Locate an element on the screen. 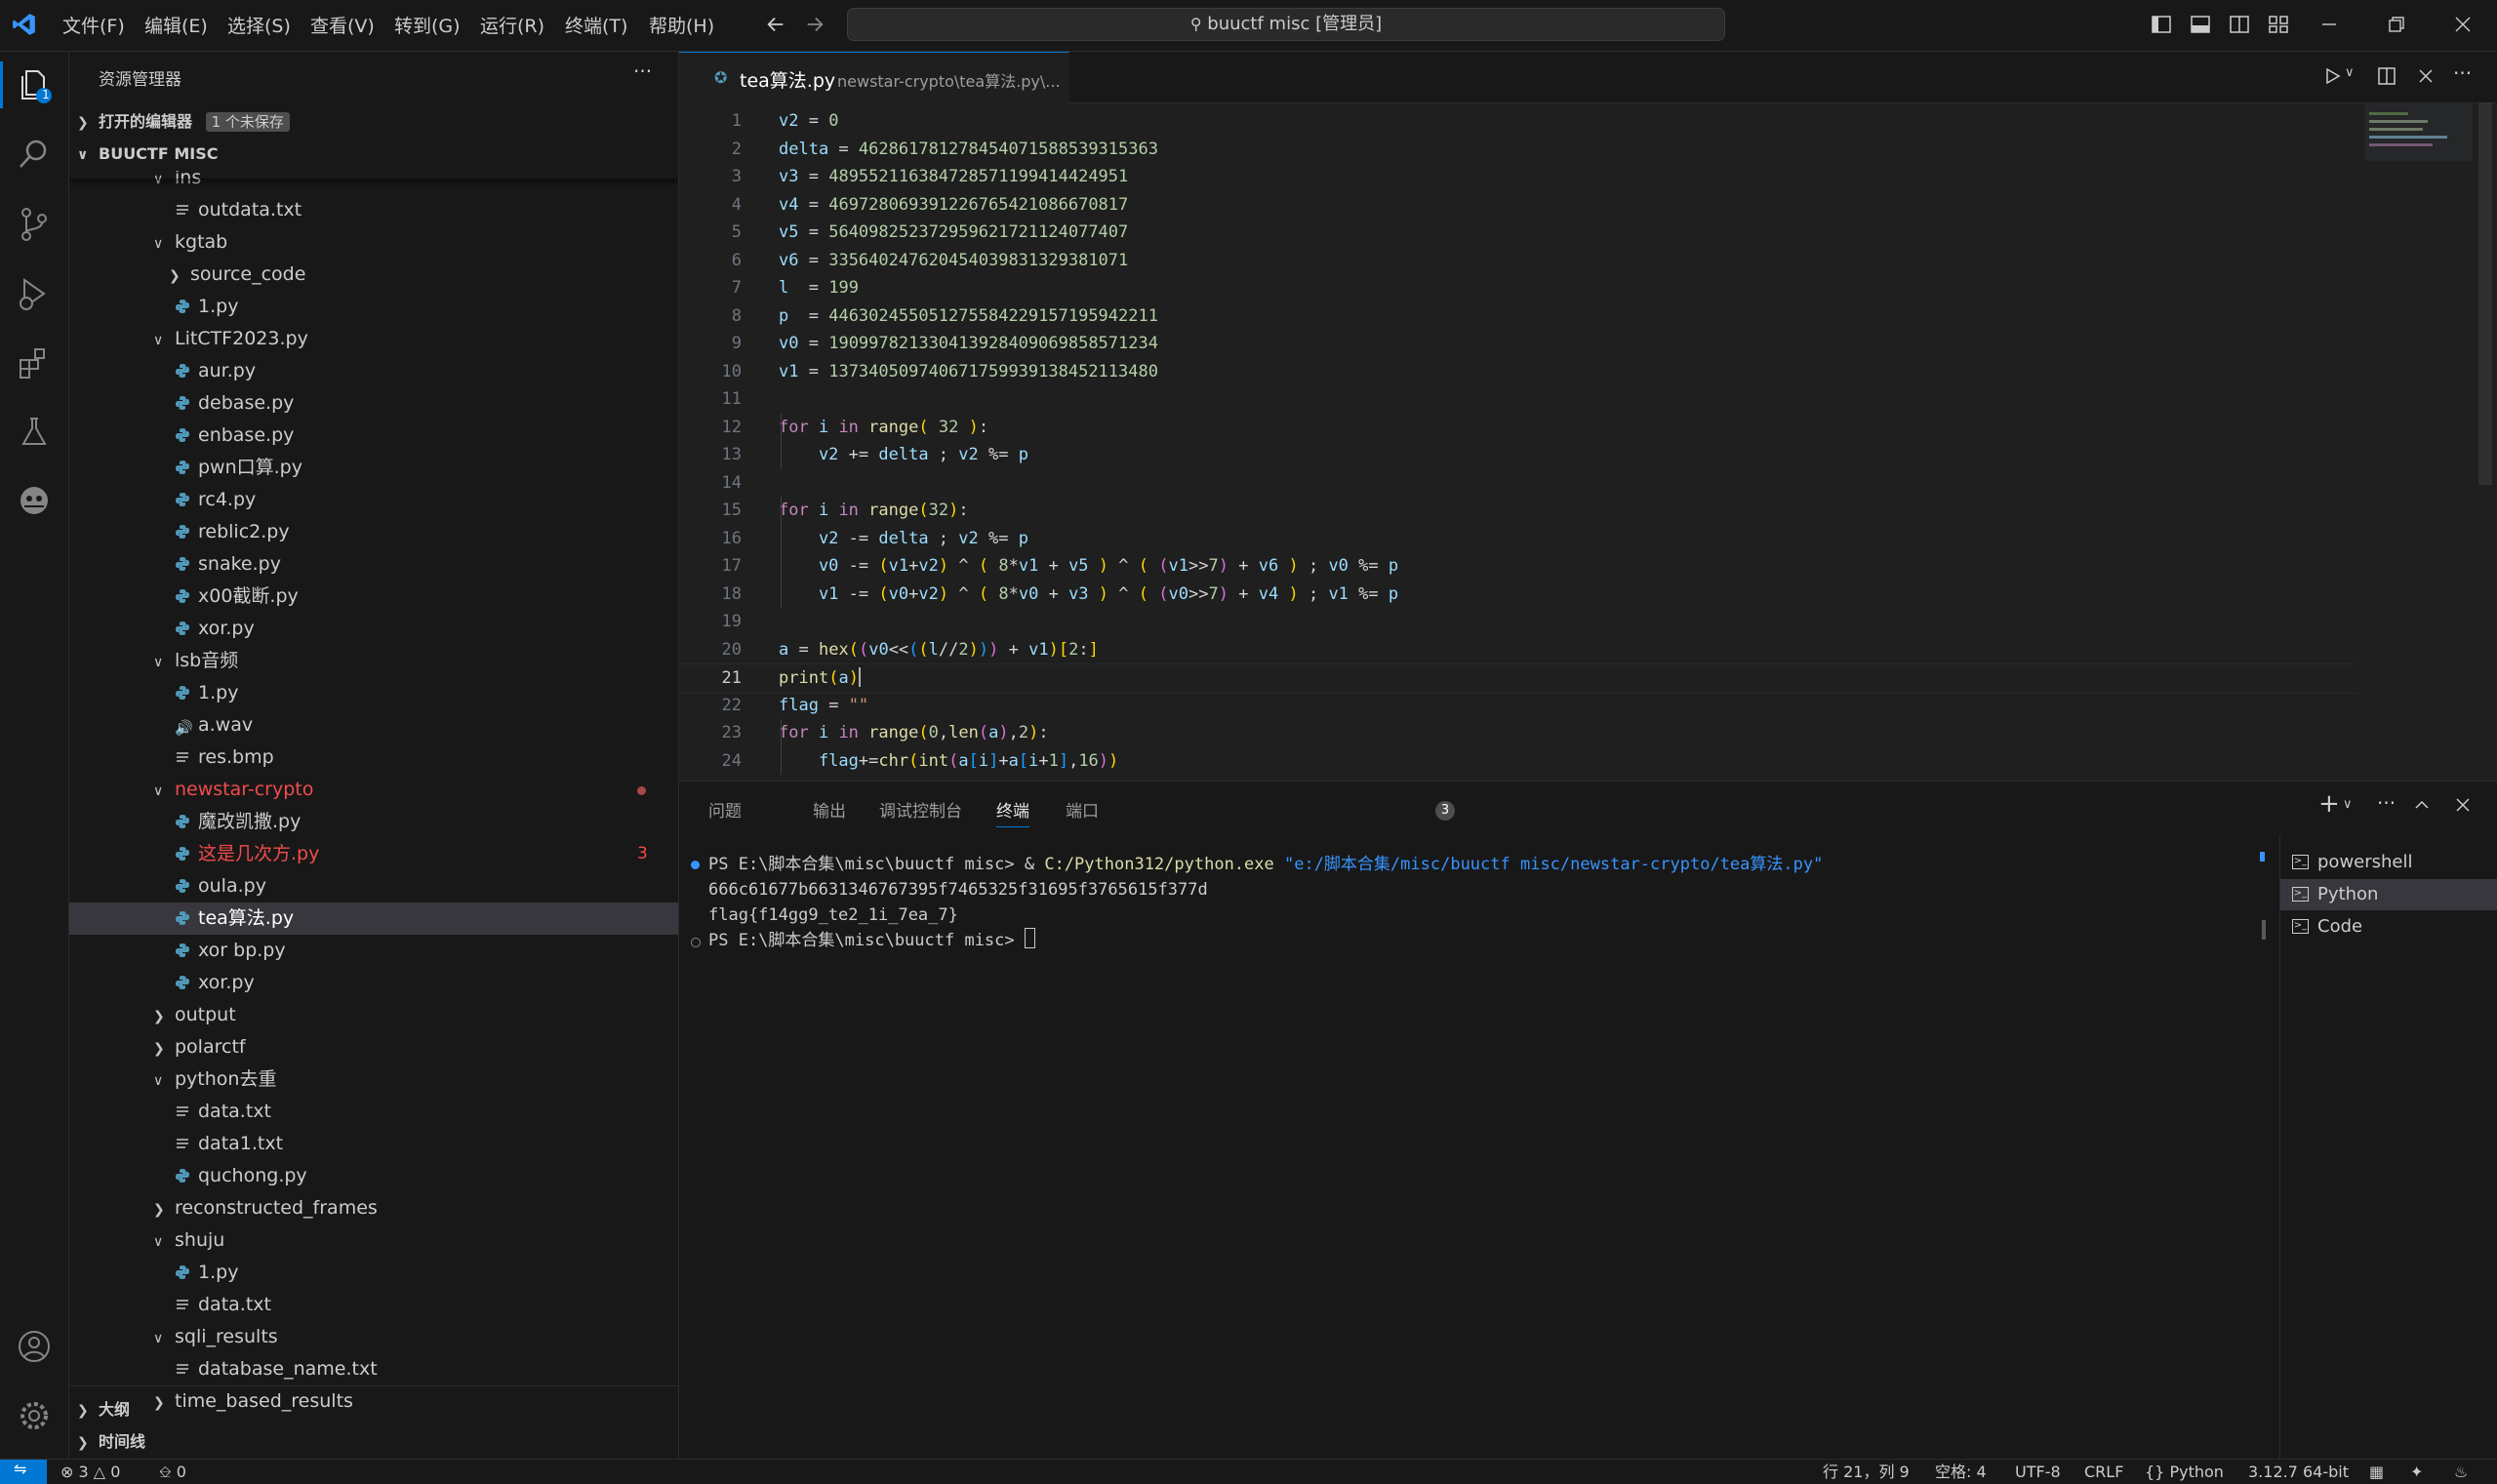 This screenshot has height=1484, width=2497. language-mode: {} Python is located at coordinates (2184, 1472).